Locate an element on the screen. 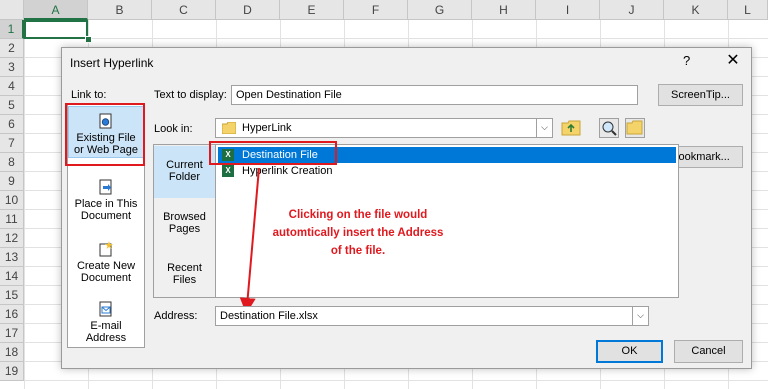  column-header: K is located at coordinates (696, 10).